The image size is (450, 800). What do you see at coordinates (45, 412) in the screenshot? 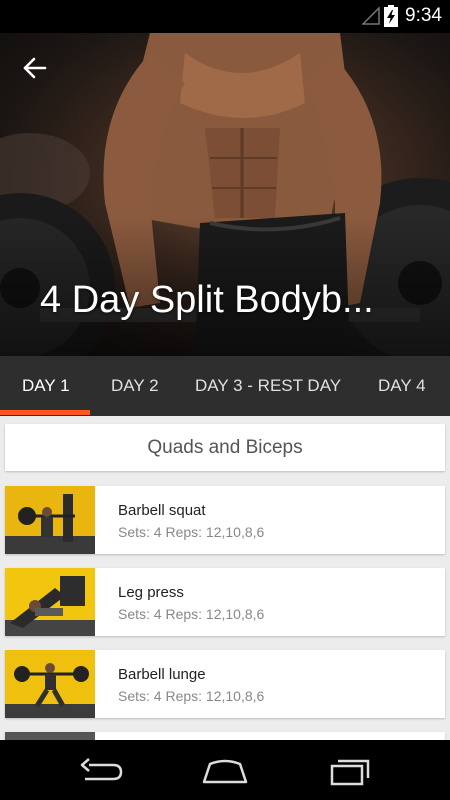
I see `tab-indicator` at bounding box center [45, 412].